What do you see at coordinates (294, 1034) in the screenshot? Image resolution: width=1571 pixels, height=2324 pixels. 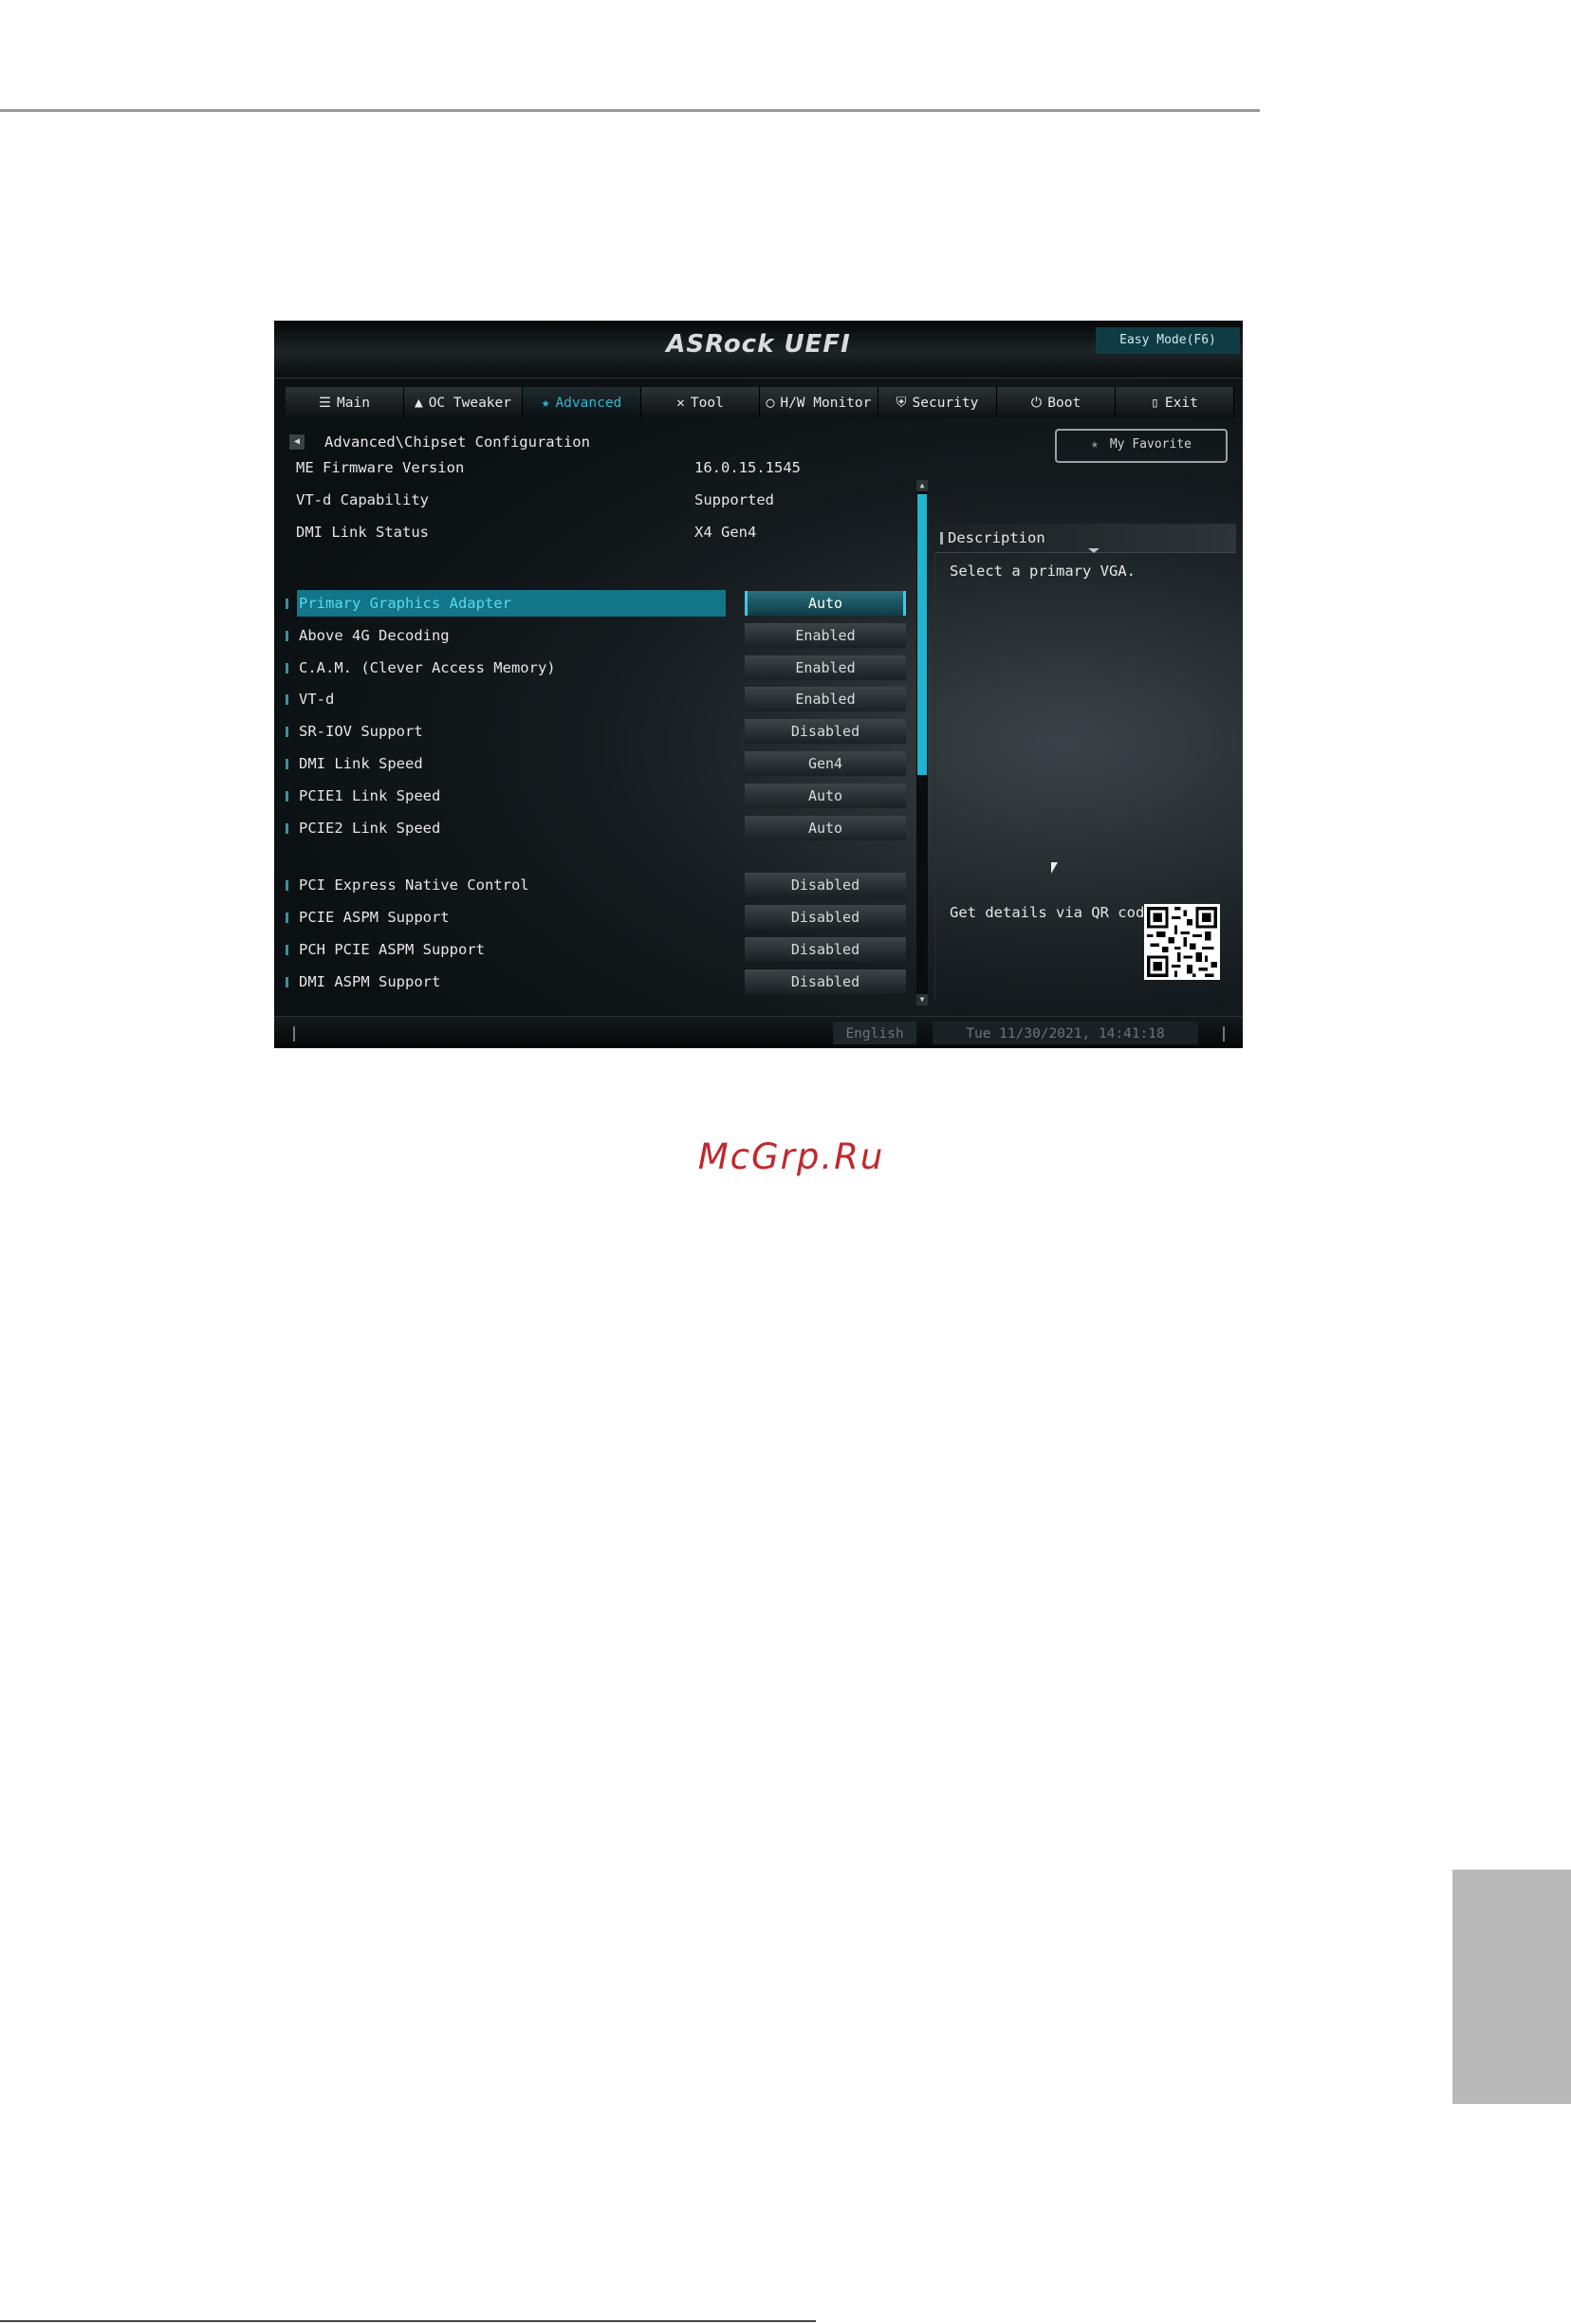 I see `status-left-divider` at bounding box center [294, 1034].